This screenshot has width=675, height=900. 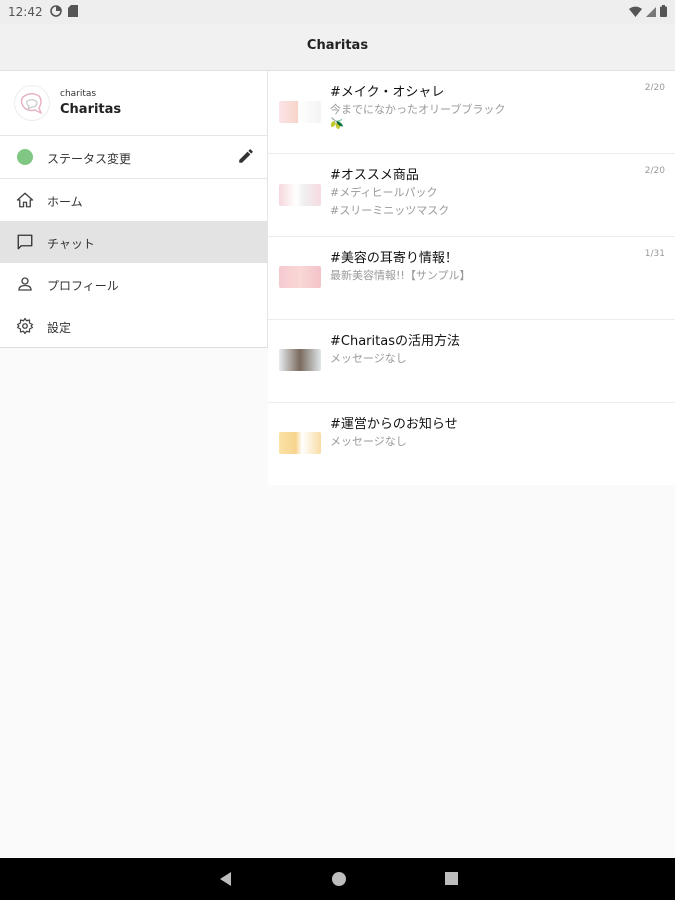 What do you see at coordinates (25, 12) in the screenshot?
I see `status-time: 12:42` at bounding box center [25, 12].